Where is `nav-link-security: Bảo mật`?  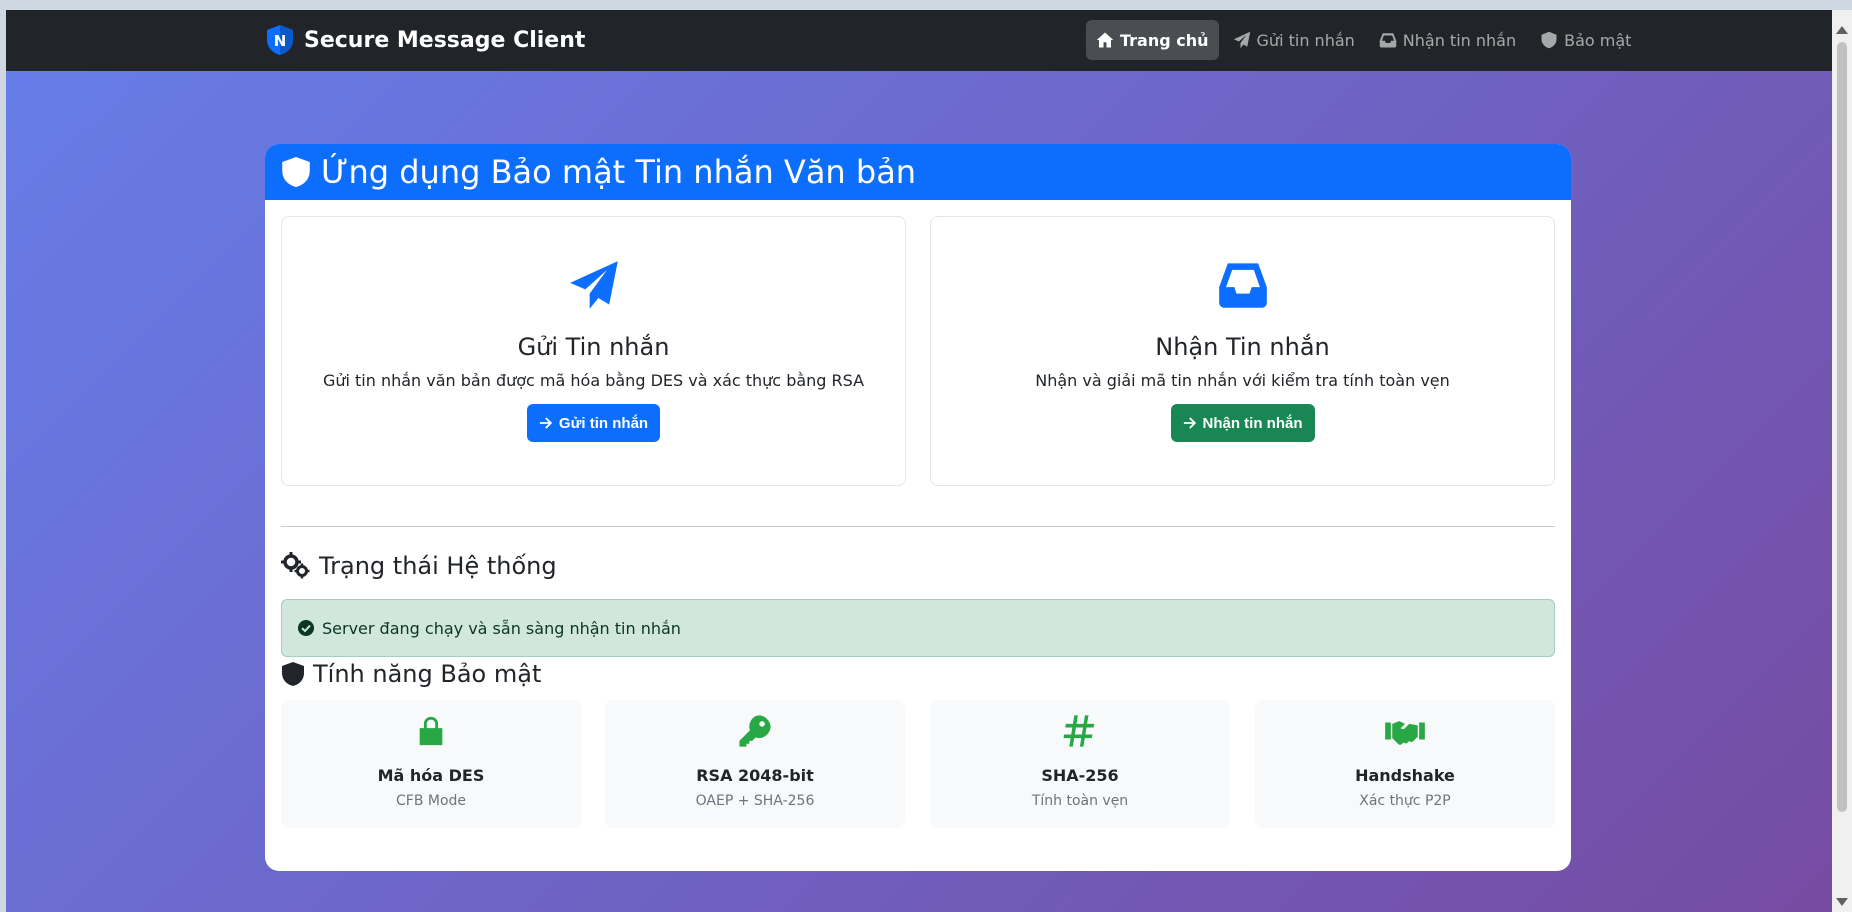 nav-link-security: Bảo mật is located at coordinates (1585, 40).